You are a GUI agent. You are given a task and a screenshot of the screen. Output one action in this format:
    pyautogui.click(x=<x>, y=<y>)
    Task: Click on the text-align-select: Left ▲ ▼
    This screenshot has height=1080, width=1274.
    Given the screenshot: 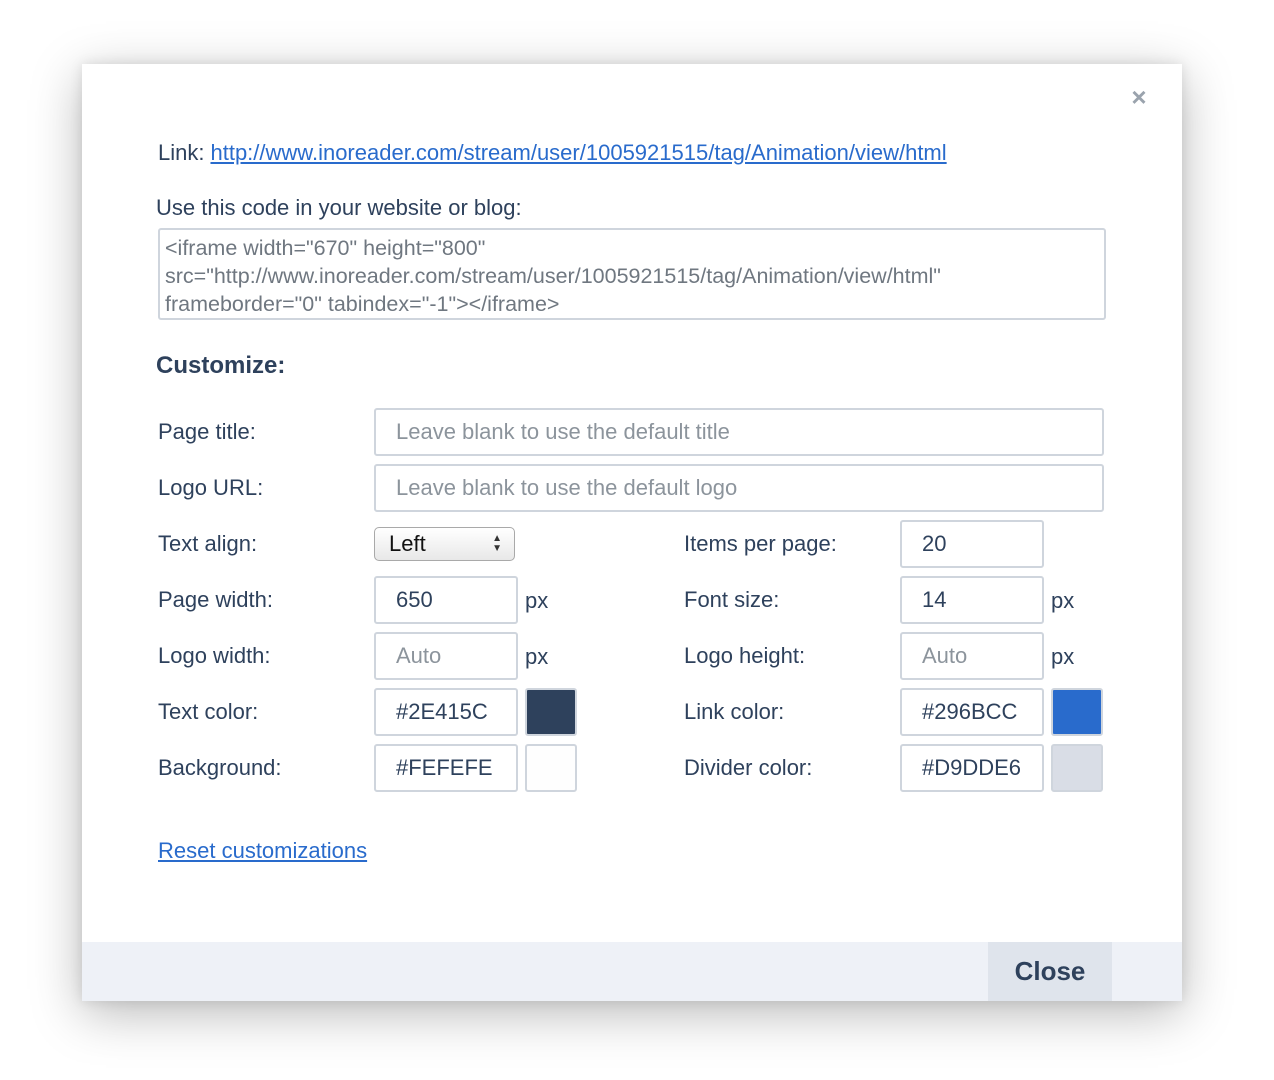 What is the action you would take?
    pyautogui.click(x=444, y=544)
    